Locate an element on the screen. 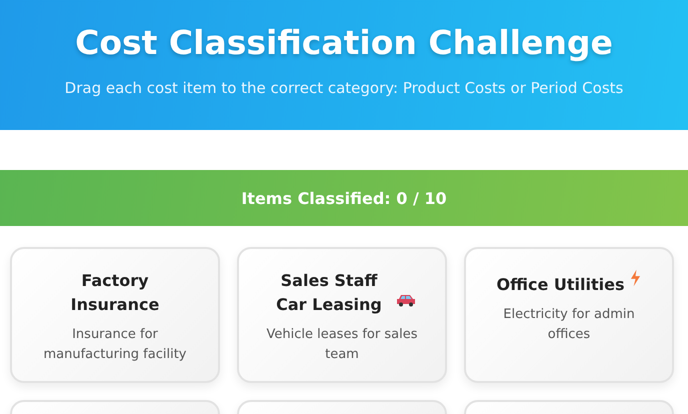 The image size is (688, 414). cost-item-card: Sales Staff Car Leasing Vehicle leases for sales team is located at coordinates (342, 315).